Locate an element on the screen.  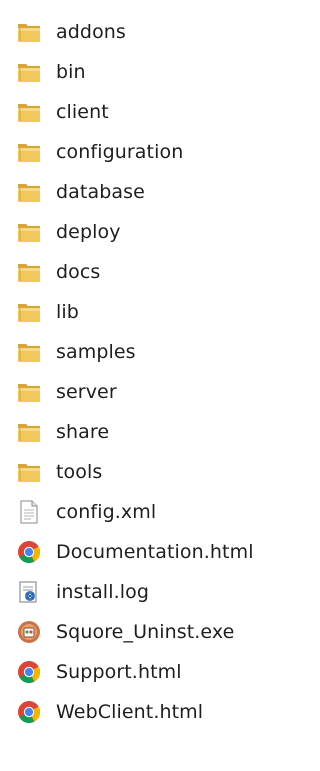
file-item-lib: lib is located at coordinates (47, 312).